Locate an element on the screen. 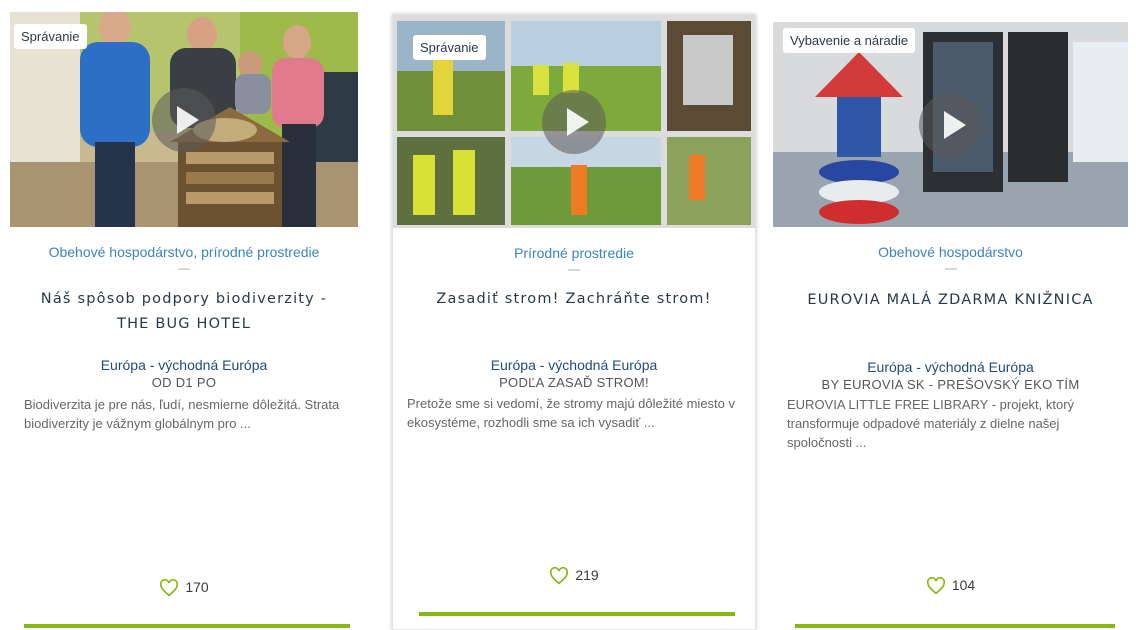  card-thumbnail: Vybavenie a náradie is located at coordinates (950, 124).